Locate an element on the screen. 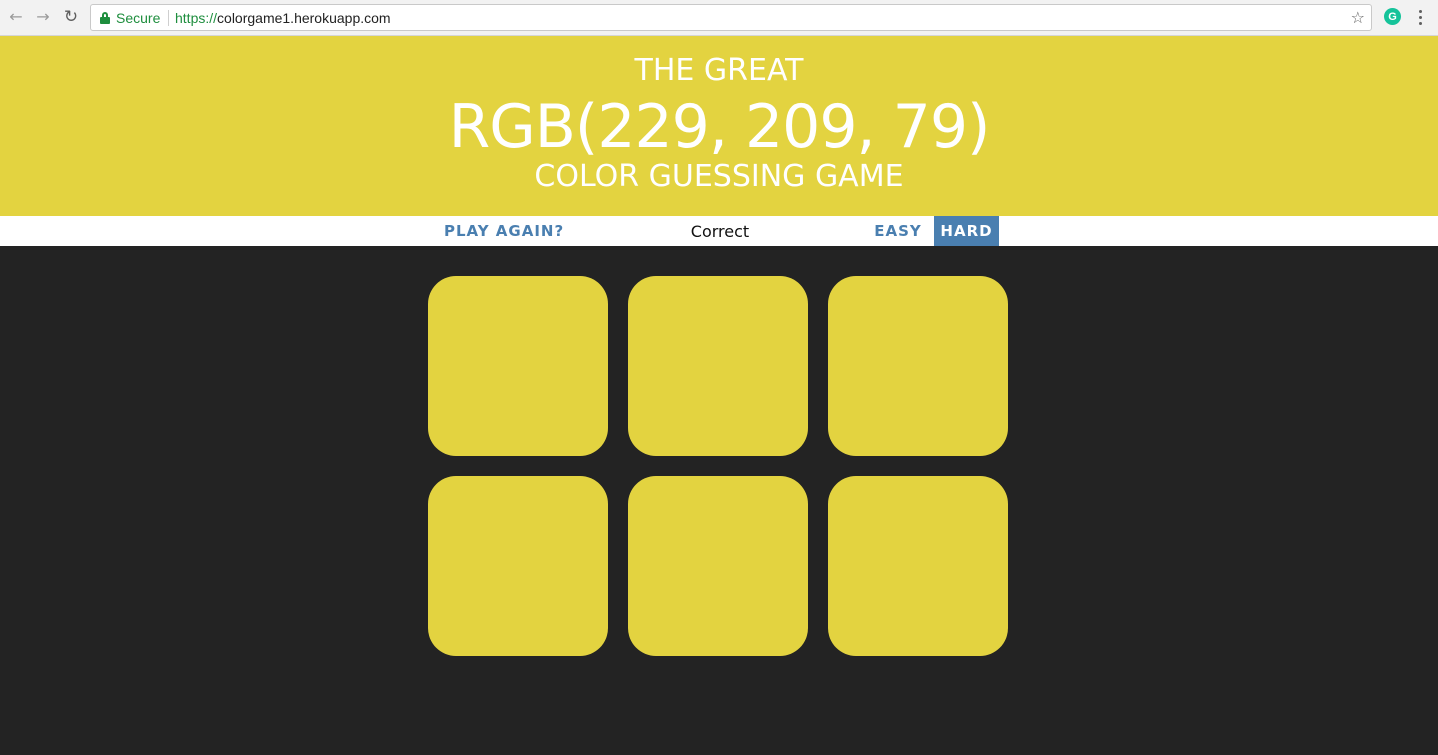  header-title-line3: COLOR GUESSING GAME is located at coordinates (719, 176).